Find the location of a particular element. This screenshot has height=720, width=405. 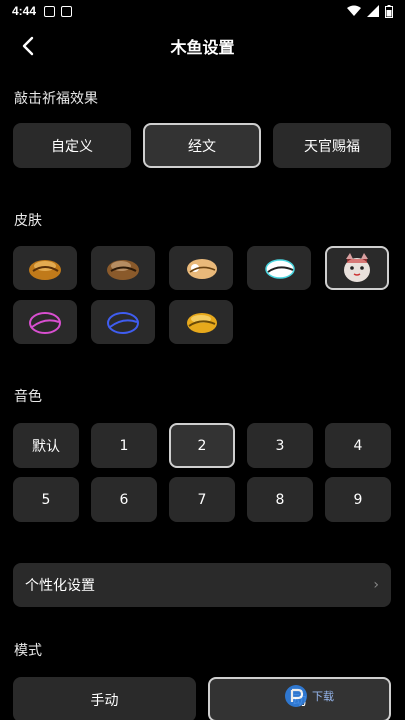

wifi-icon is located at coordinates (354, 10).